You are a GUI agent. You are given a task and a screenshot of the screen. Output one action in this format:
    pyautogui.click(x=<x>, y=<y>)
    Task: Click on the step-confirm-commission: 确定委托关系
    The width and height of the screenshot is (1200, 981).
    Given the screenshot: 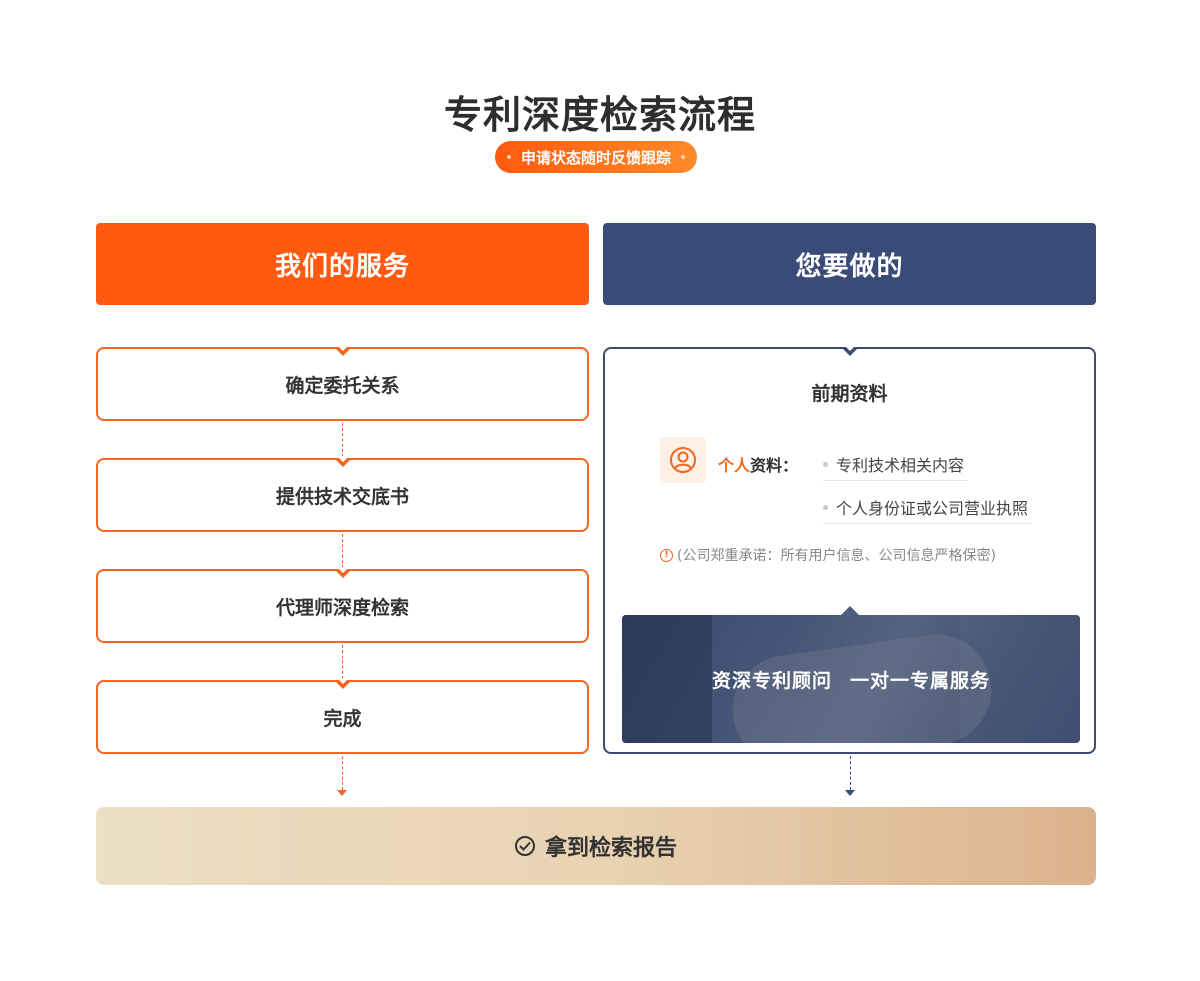 What is the action you would take?
    pyautogui.click(x=342, y=383)
    